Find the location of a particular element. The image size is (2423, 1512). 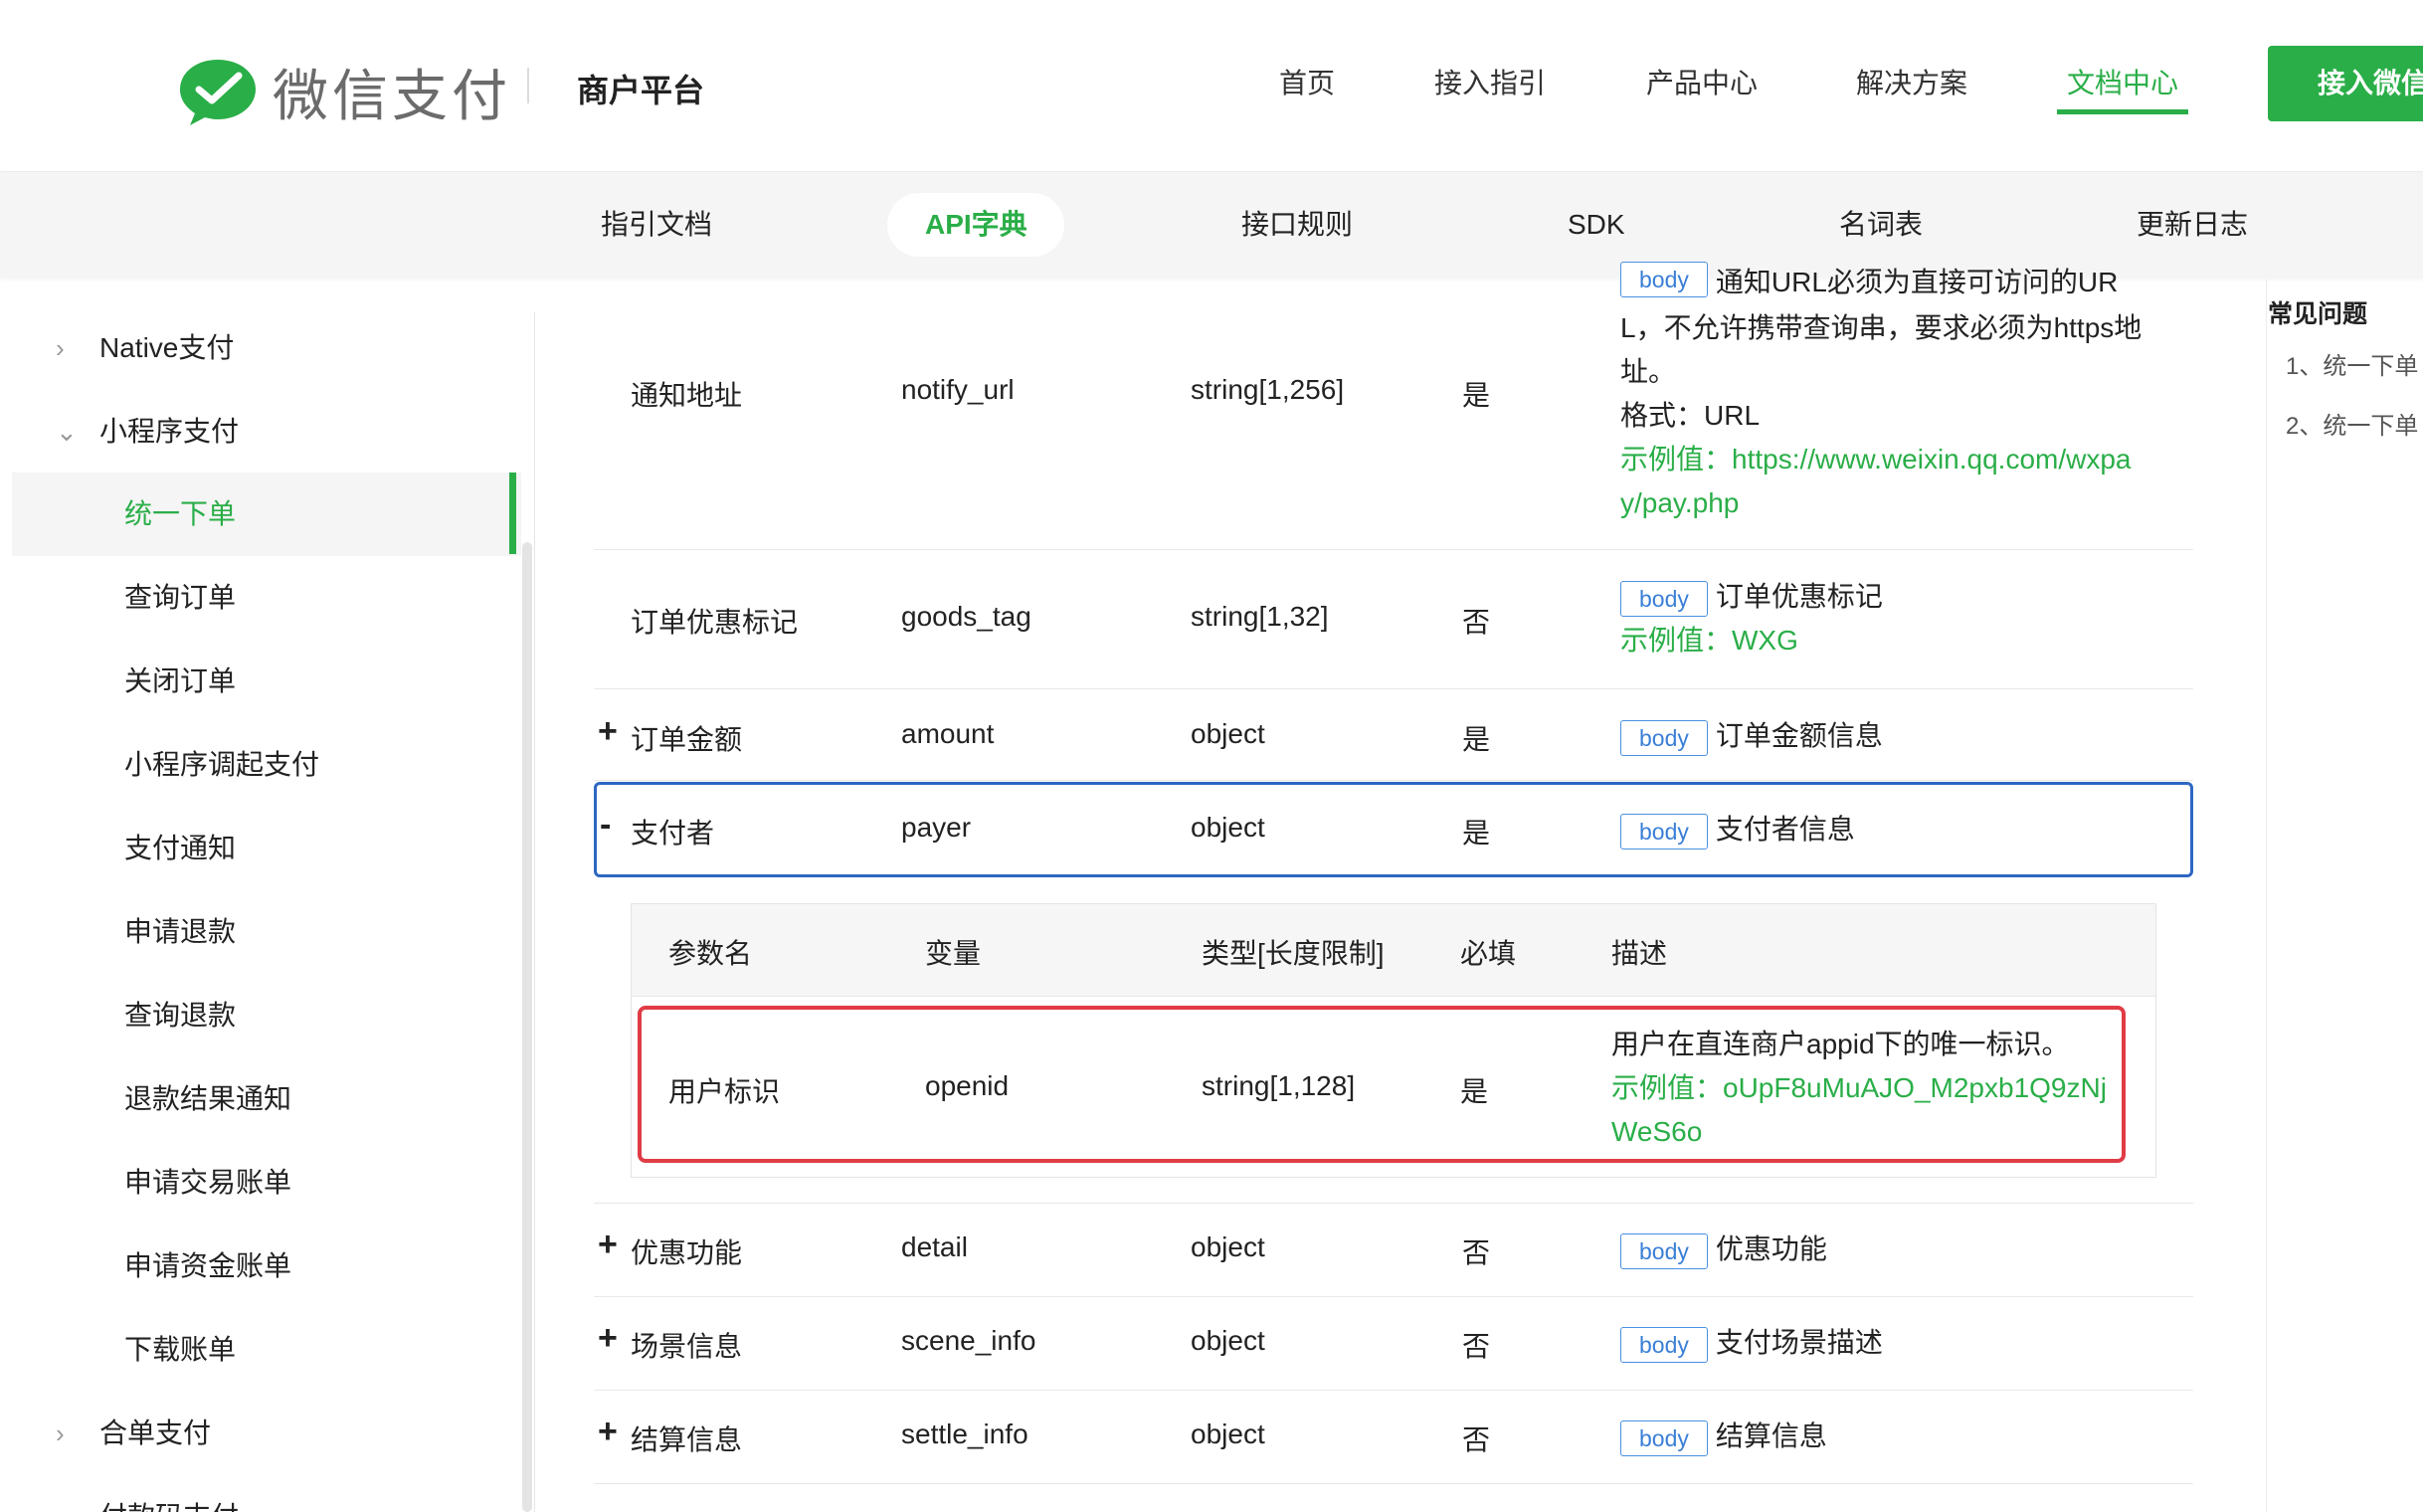

sidebar-item-label: 申请交易账单 is located at coordinates (208, 1182).